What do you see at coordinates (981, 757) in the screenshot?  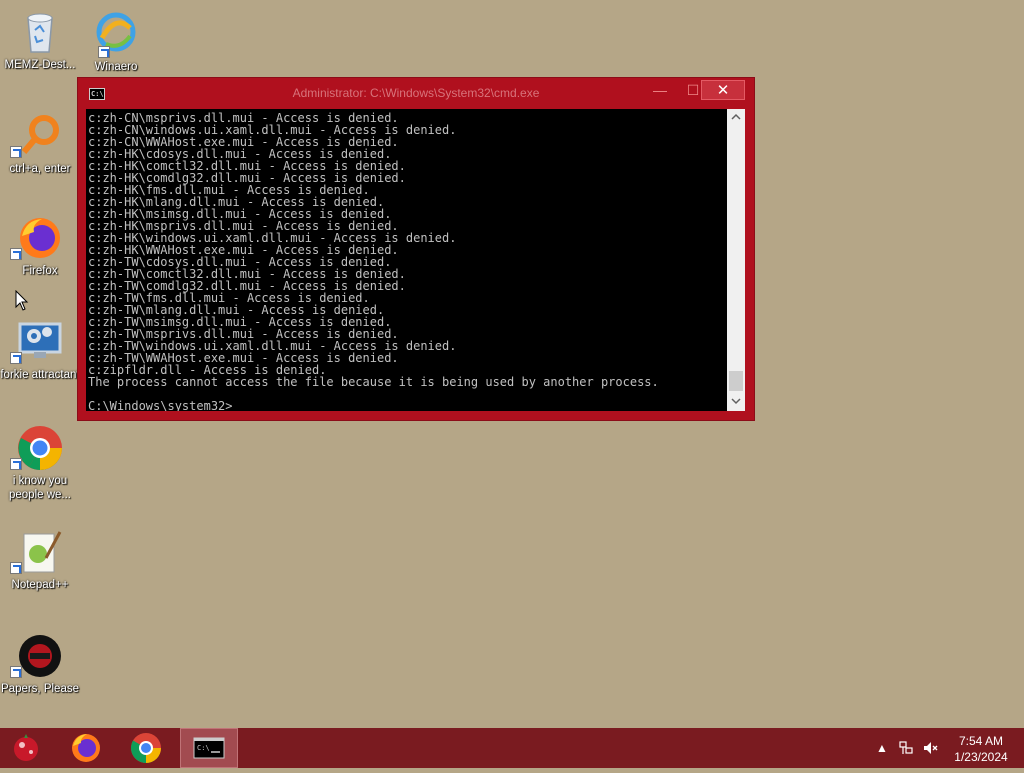 I see `clock-date: 1/23/2024` at bounding box center [981, 757].